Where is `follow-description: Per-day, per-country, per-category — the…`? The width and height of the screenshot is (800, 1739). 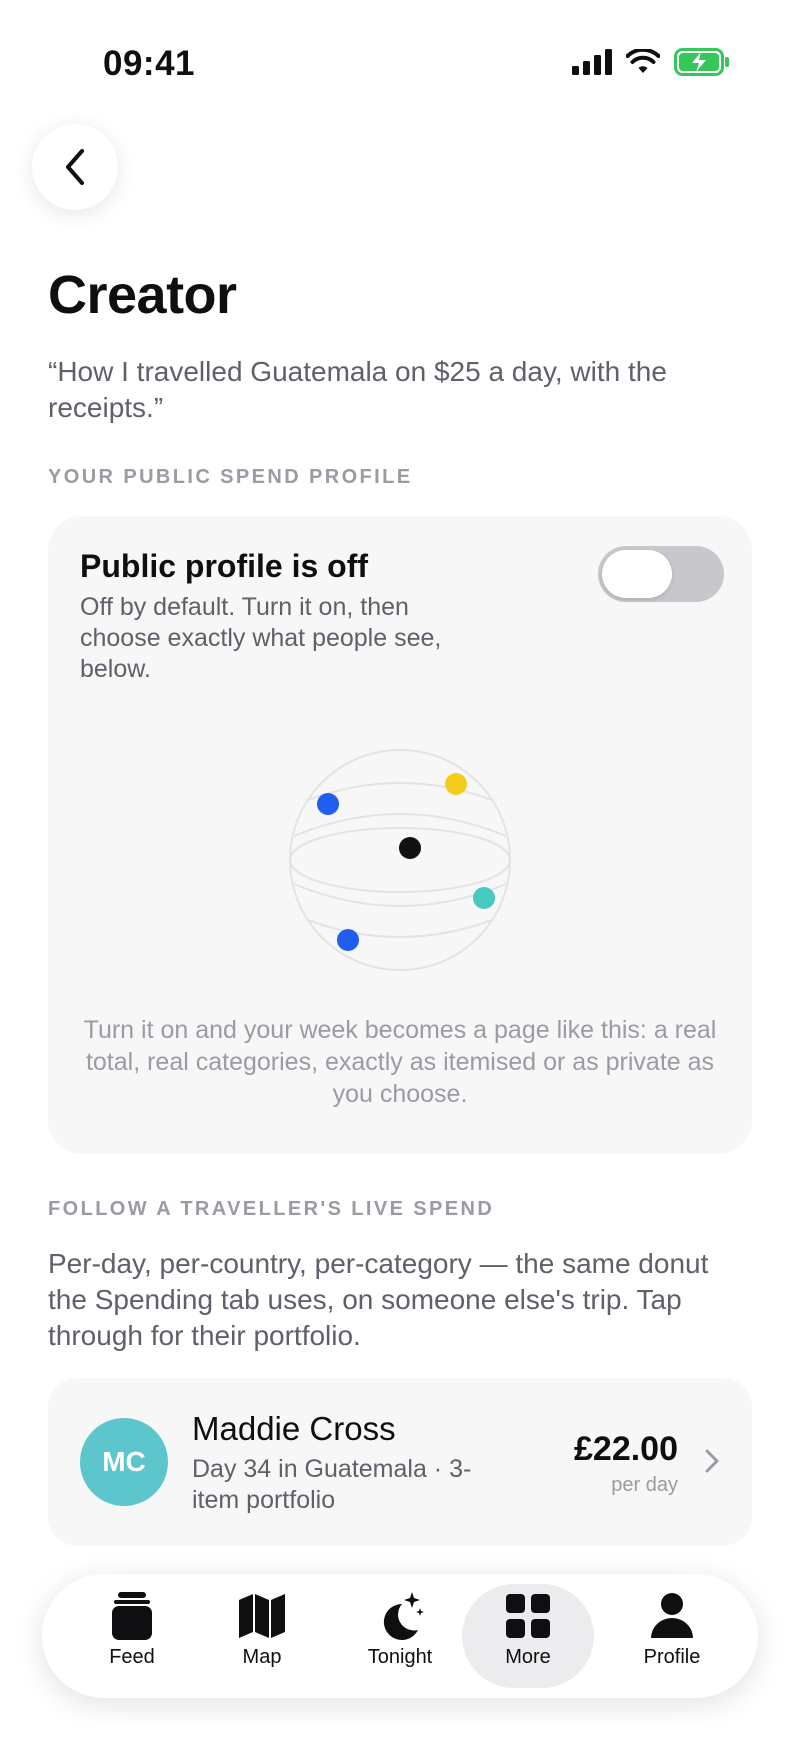 follow-description: Per-day, per-country, per-category — the… is located at coordinates (378, 1299).